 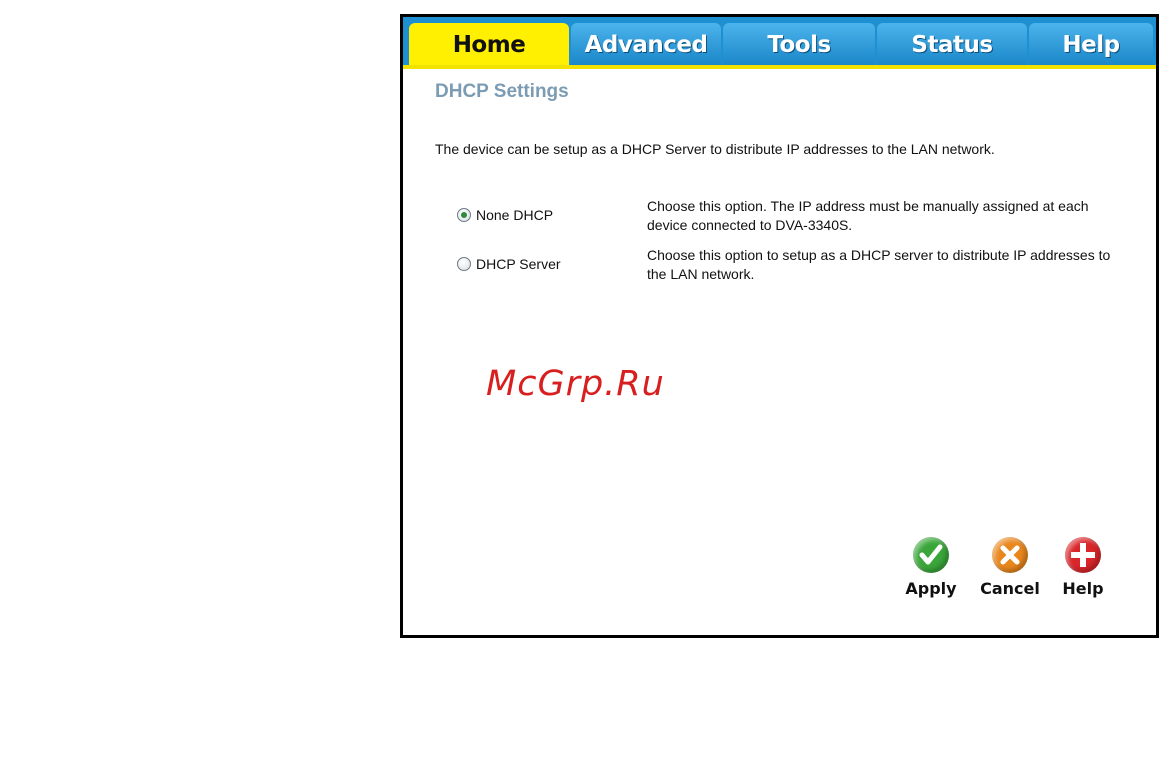 I want to click on page-title: DHCP Settings, so click(x=502, y=91).